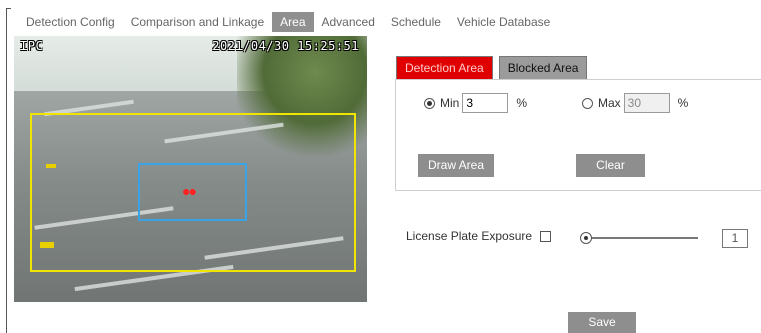 This screenshot has width=761, height=333. Describe the element at coordinates (285, 46) in the screenshot. I see `video-timestamp: 2021/04/30 15:25:51` at that location.